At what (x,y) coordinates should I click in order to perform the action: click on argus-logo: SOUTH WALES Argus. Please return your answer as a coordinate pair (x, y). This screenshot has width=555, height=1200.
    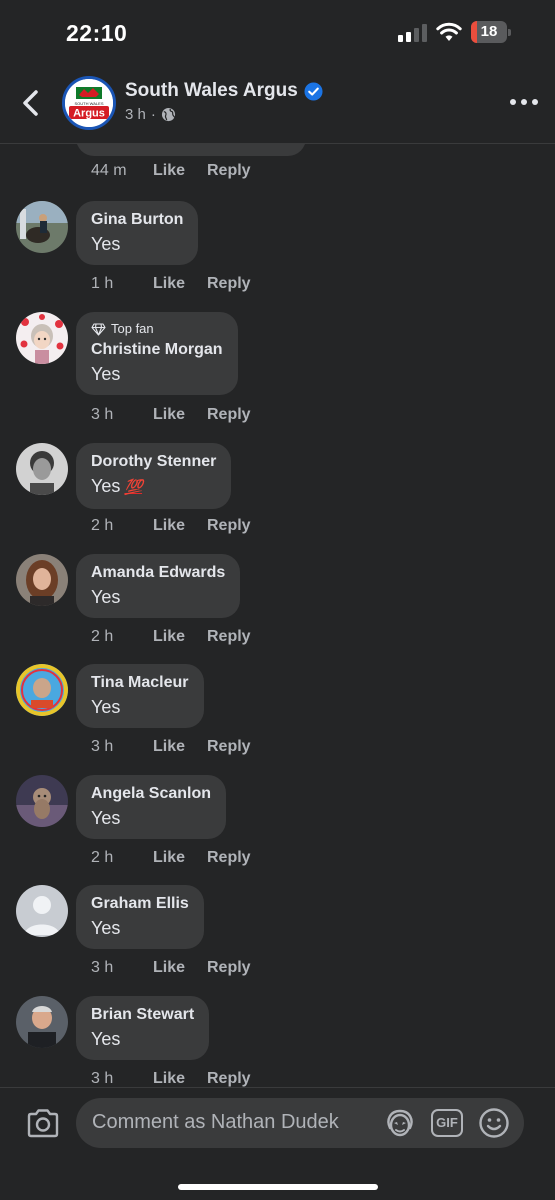
    Looking at the image, I should click on (89, 103).